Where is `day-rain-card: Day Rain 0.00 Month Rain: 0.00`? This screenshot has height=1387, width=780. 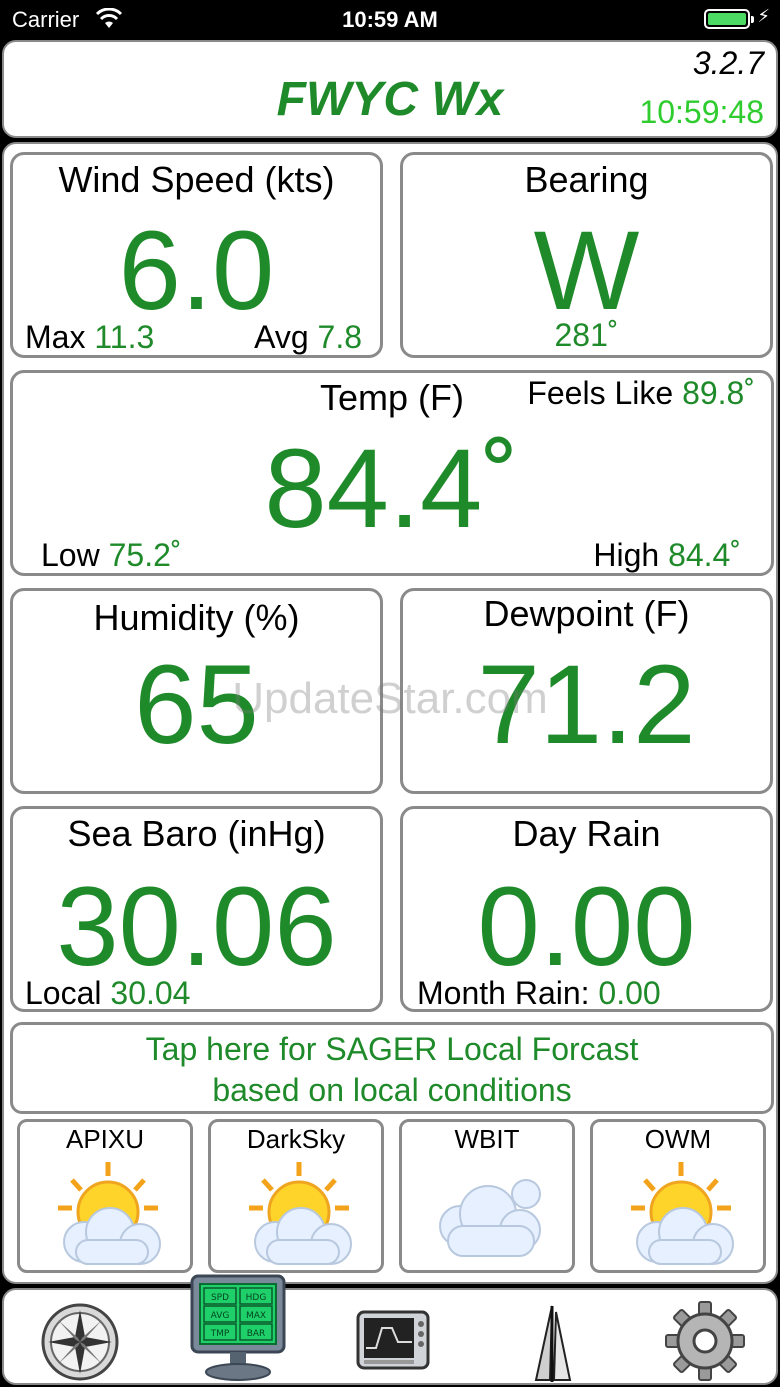
day-rain-card: Day Rain 0.00 Month Rain: 0.00 is located at coordinates (586, 909).